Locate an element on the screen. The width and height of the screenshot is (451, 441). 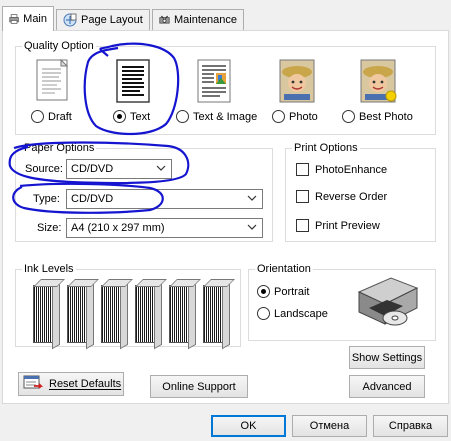
photo-radio-label: Photo is located at coordinates (303, 116).